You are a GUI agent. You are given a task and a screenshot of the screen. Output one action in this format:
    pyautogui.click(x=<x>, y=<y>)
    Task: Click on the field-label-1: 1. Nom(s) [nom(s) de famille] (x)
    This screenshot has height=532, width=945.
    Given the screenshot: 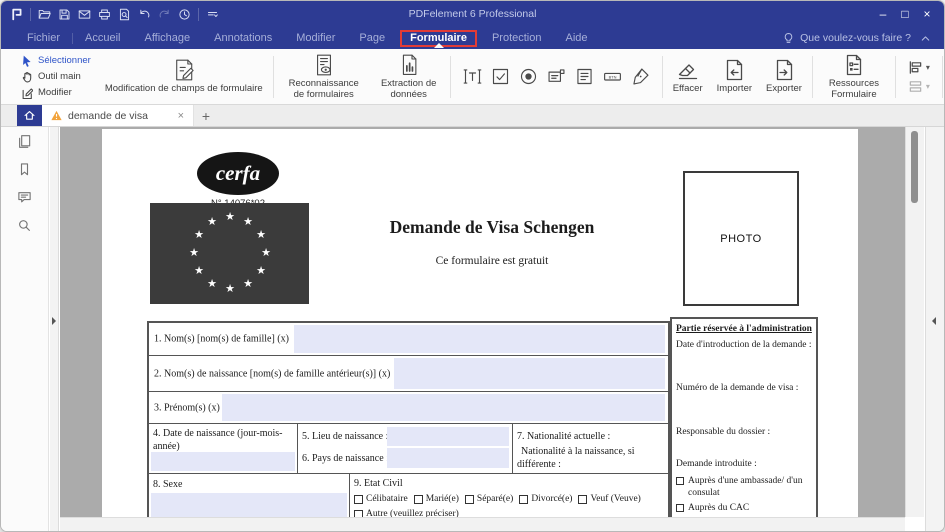 What is the action you would take?
    pyautogui.click(x=221, y=339)
    